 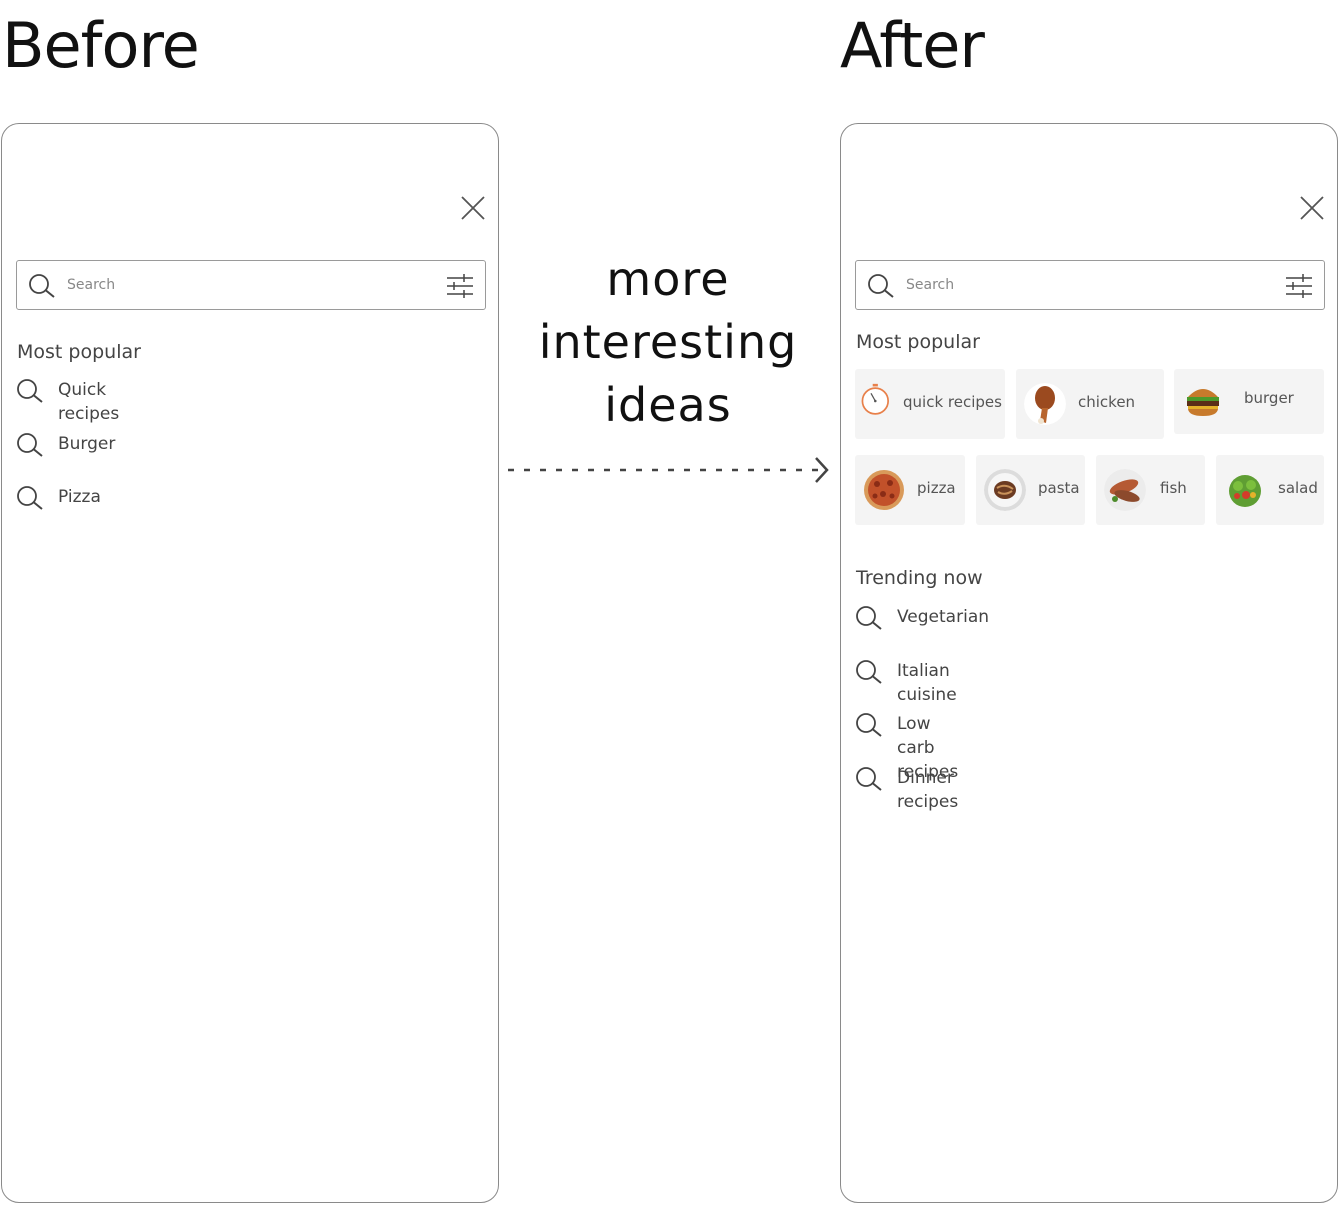 I want to click on chip-fish: fish, so click(x=1150, y=490).